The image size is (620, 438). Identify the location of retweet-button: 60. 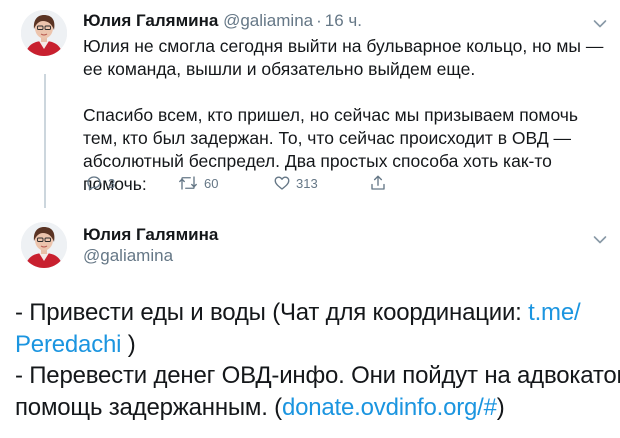
(197, 183).